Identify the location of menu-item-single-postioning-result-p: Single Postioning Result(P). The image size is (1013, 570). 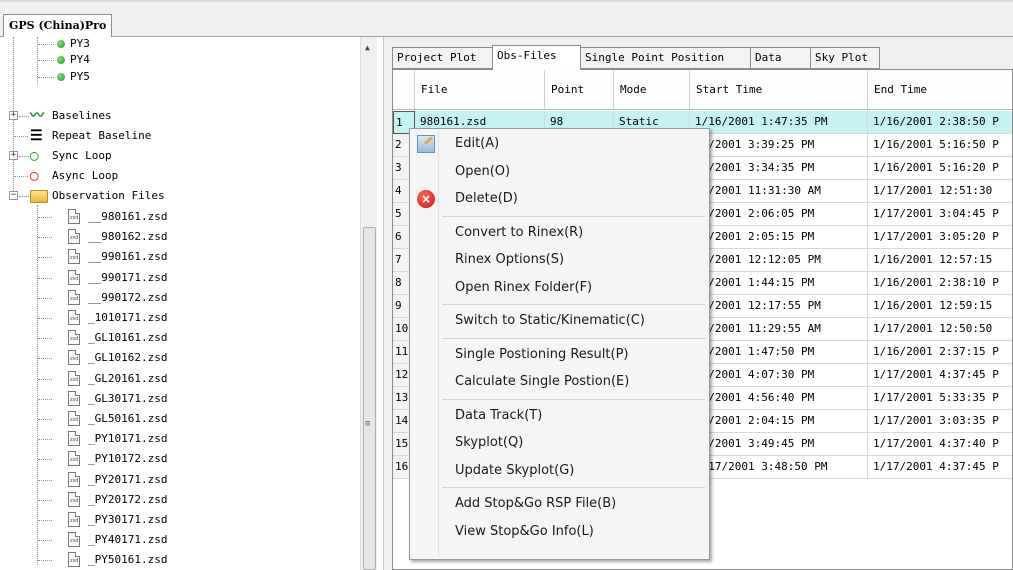
(559, 355).